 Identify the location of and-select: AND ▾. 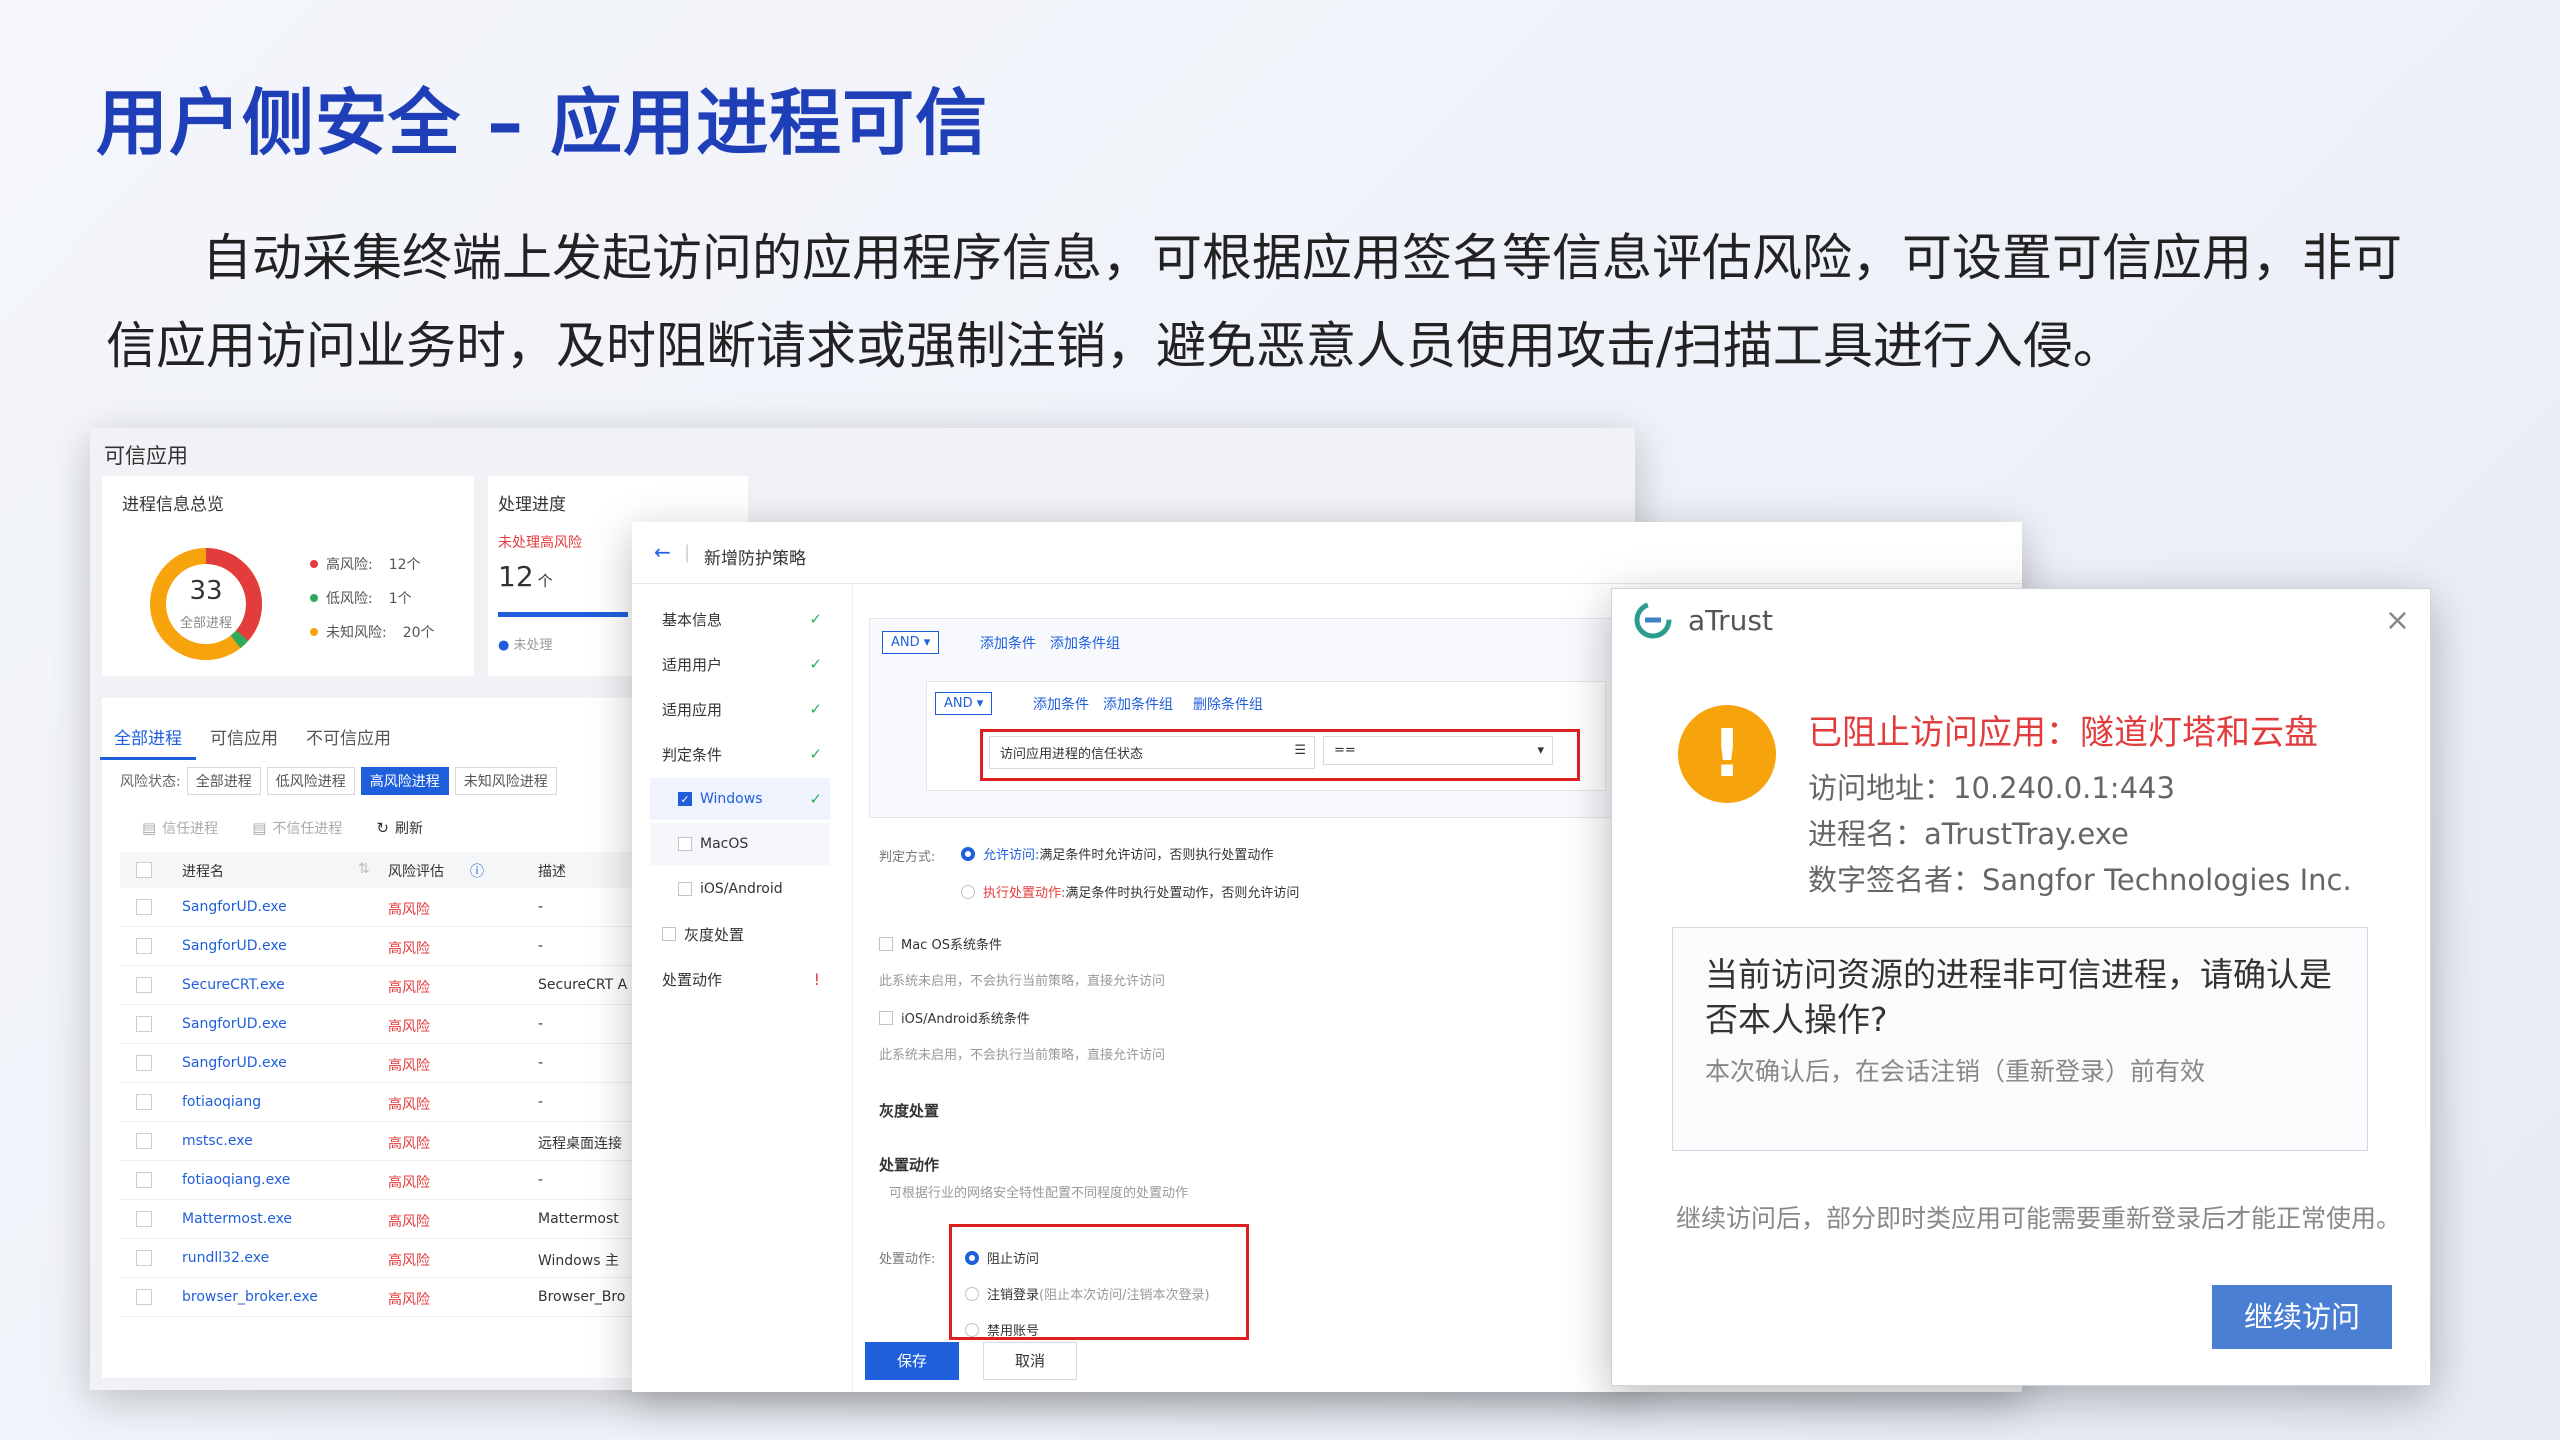
(911, 642).